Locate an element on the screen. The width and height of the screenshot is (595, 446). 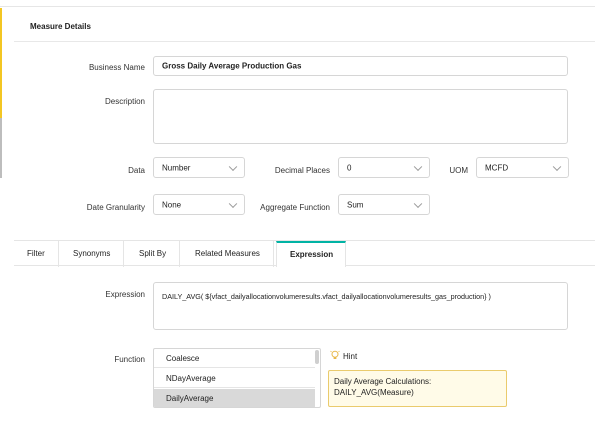
decimal-places-label: Decimal Places is located at coordinates (302, 170).